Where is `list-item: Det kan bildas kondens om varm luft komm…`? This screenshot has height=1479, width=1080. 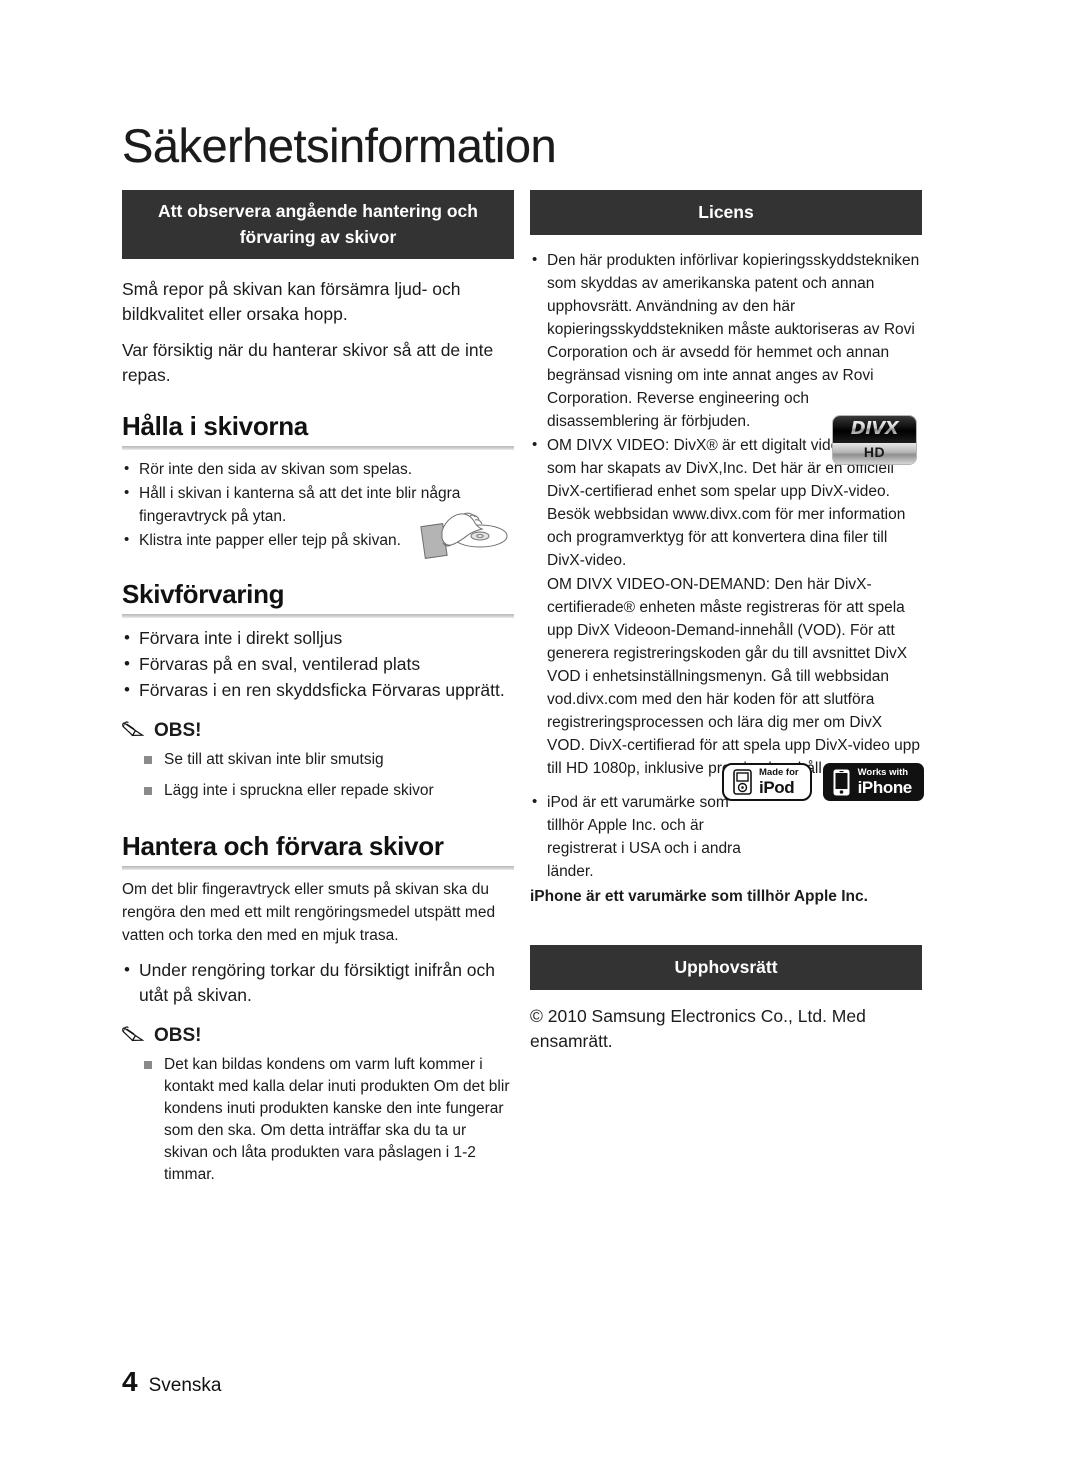
list-item: Det kan bildas kondens om varm luft komm… is located at coordinates (329, 1120).